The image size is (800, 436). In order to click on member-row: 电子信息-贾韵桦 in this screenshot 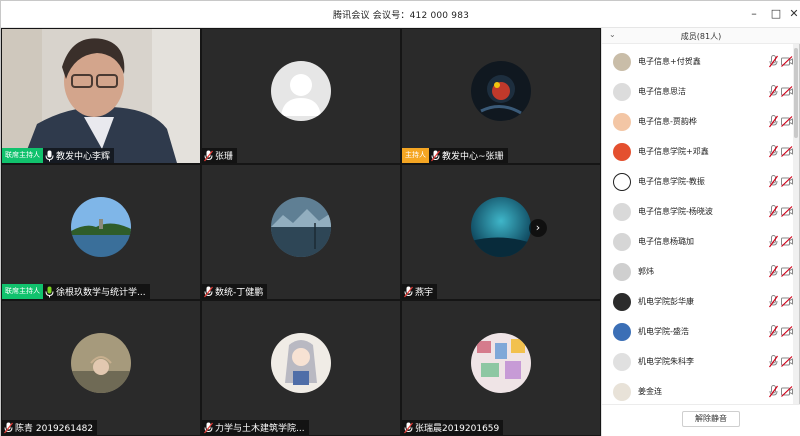, I will do `click(697, 122)`.